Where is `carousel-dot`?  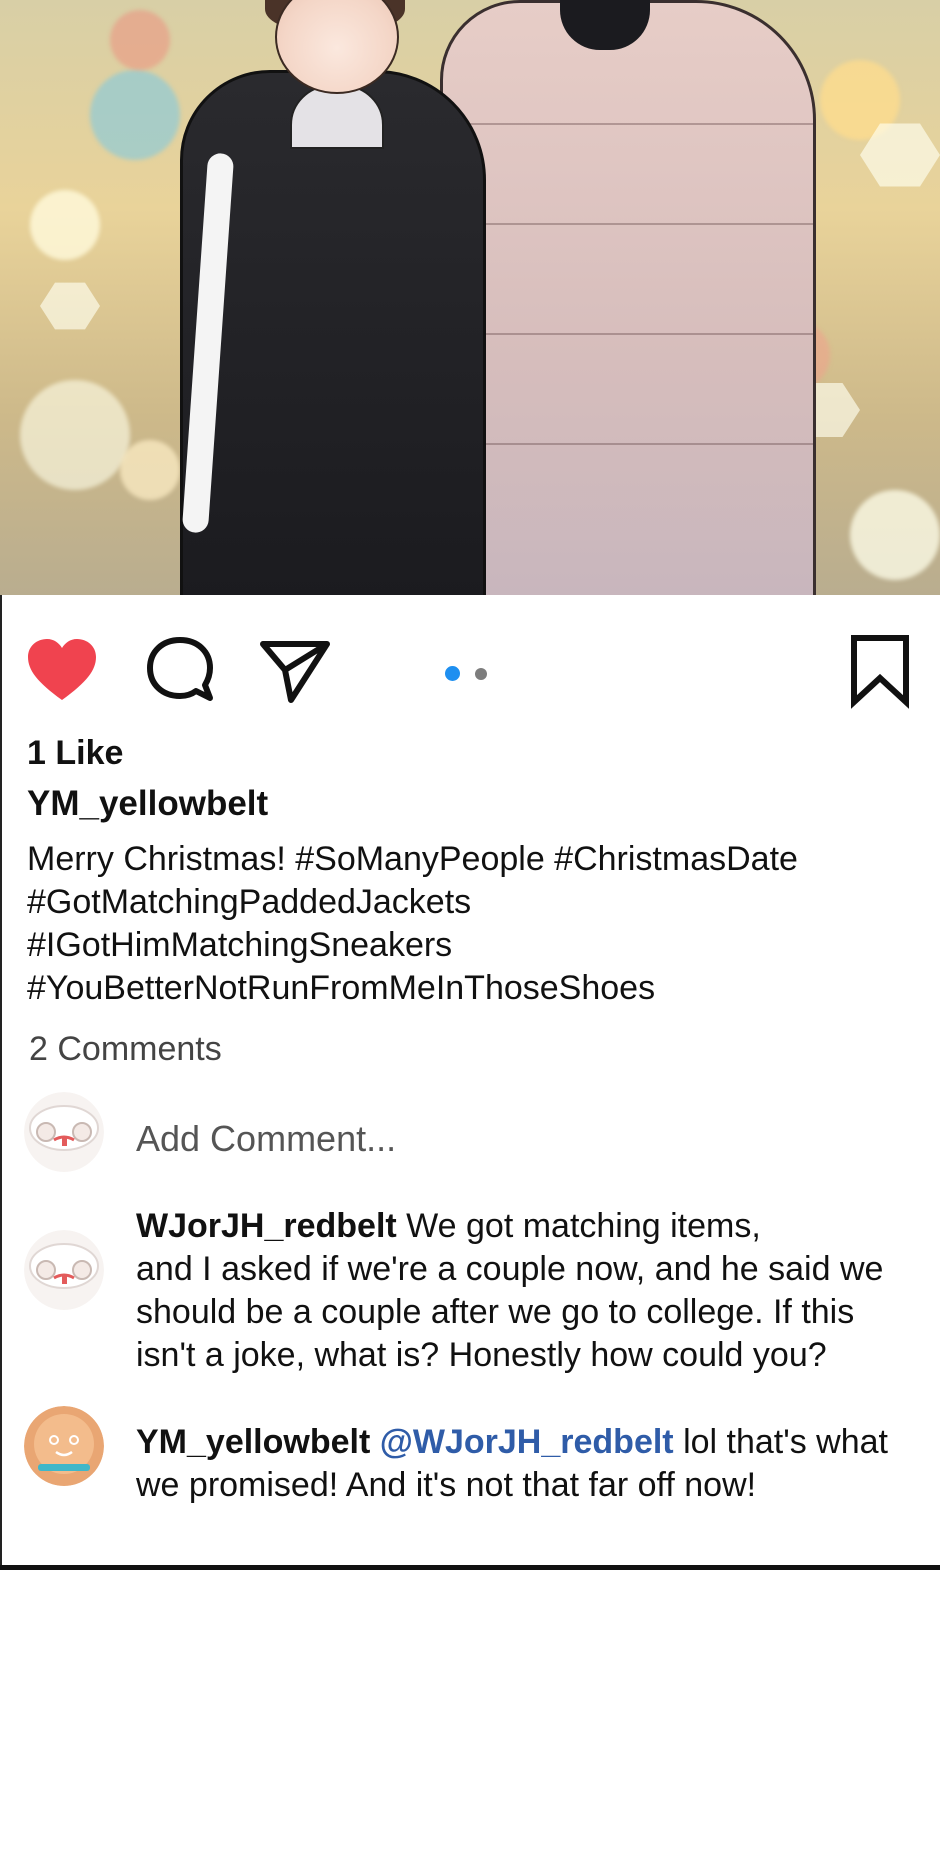
carousel-dot is located at coordinates (481, 674).